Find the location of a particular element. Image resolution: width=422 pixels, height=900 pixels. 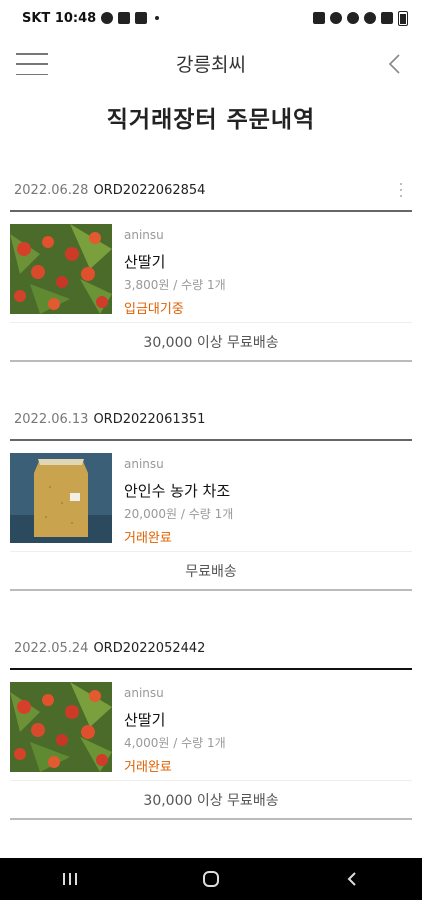

order-header: 2022.05.24 ORD2022052442 is located at coordinates (211, 648).